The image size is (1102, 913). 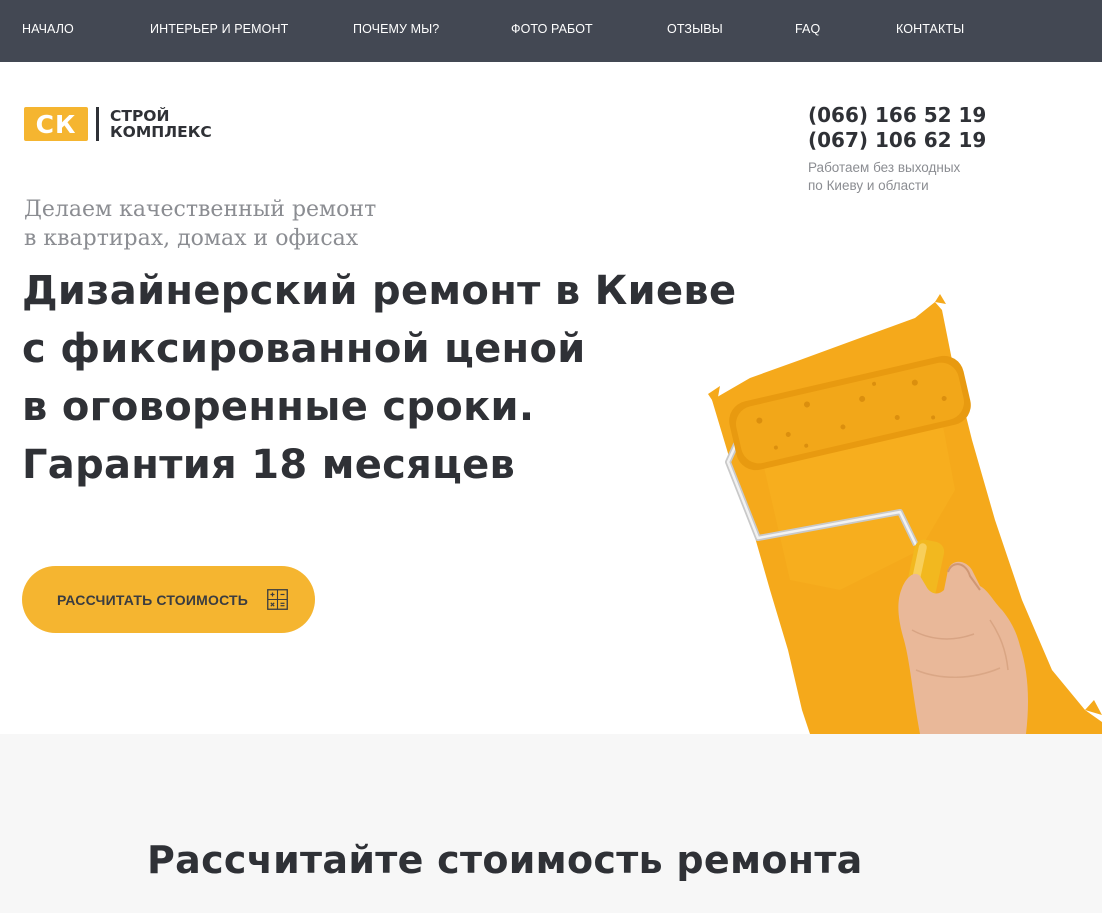 I want to click on headline-line-2: с фиксированной ценой, so click(x=304, y=349).